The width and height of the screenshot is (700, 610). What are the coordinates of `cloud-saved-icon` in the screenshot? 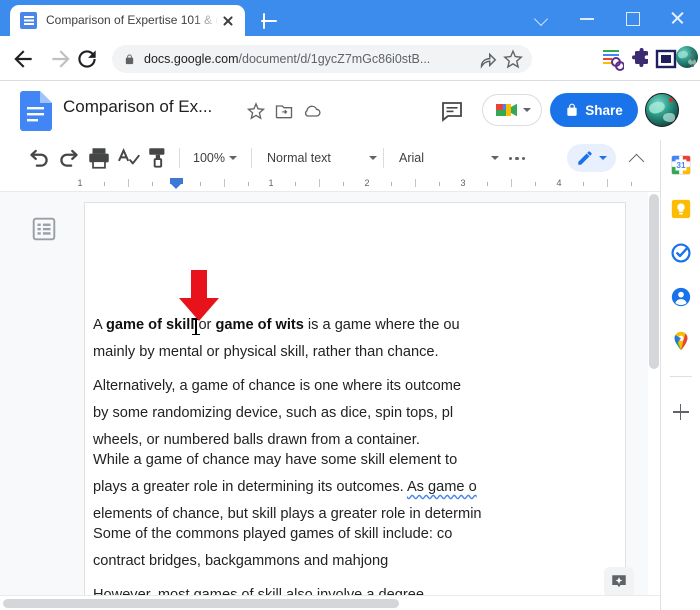 It's located at (312, 111).